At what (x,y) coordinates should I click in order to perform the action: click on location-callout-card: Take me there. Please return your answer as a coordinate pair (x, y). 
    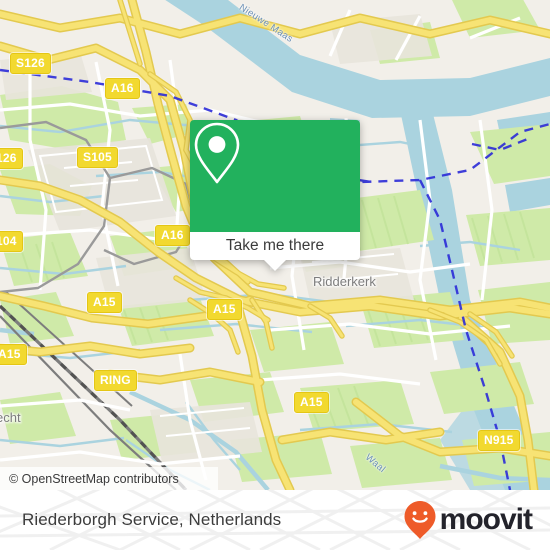
    Looking at the image, I should click on (275, 195).